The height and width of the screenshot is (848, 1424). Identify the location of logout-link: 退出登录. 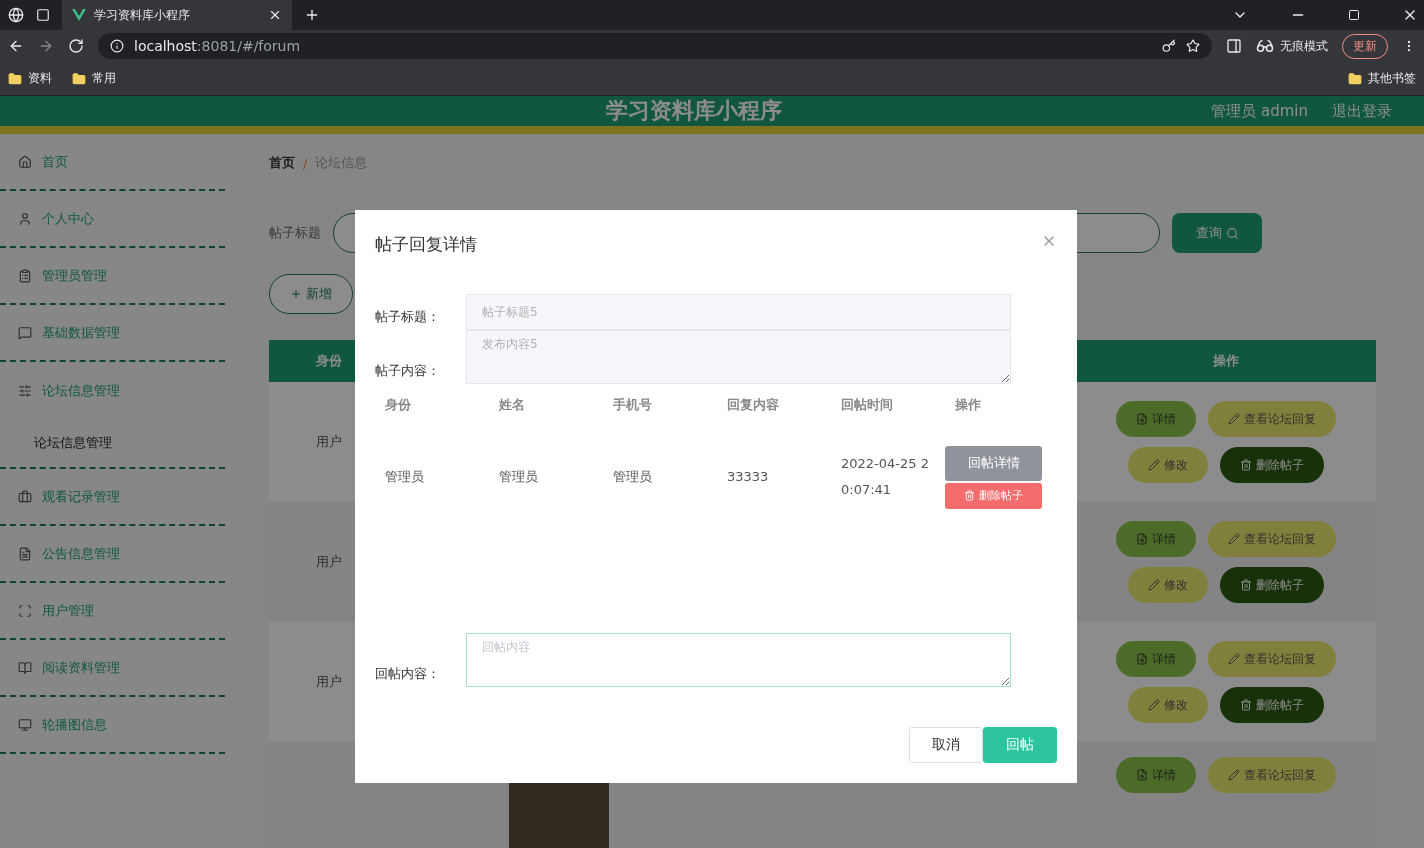
(1362, 111).